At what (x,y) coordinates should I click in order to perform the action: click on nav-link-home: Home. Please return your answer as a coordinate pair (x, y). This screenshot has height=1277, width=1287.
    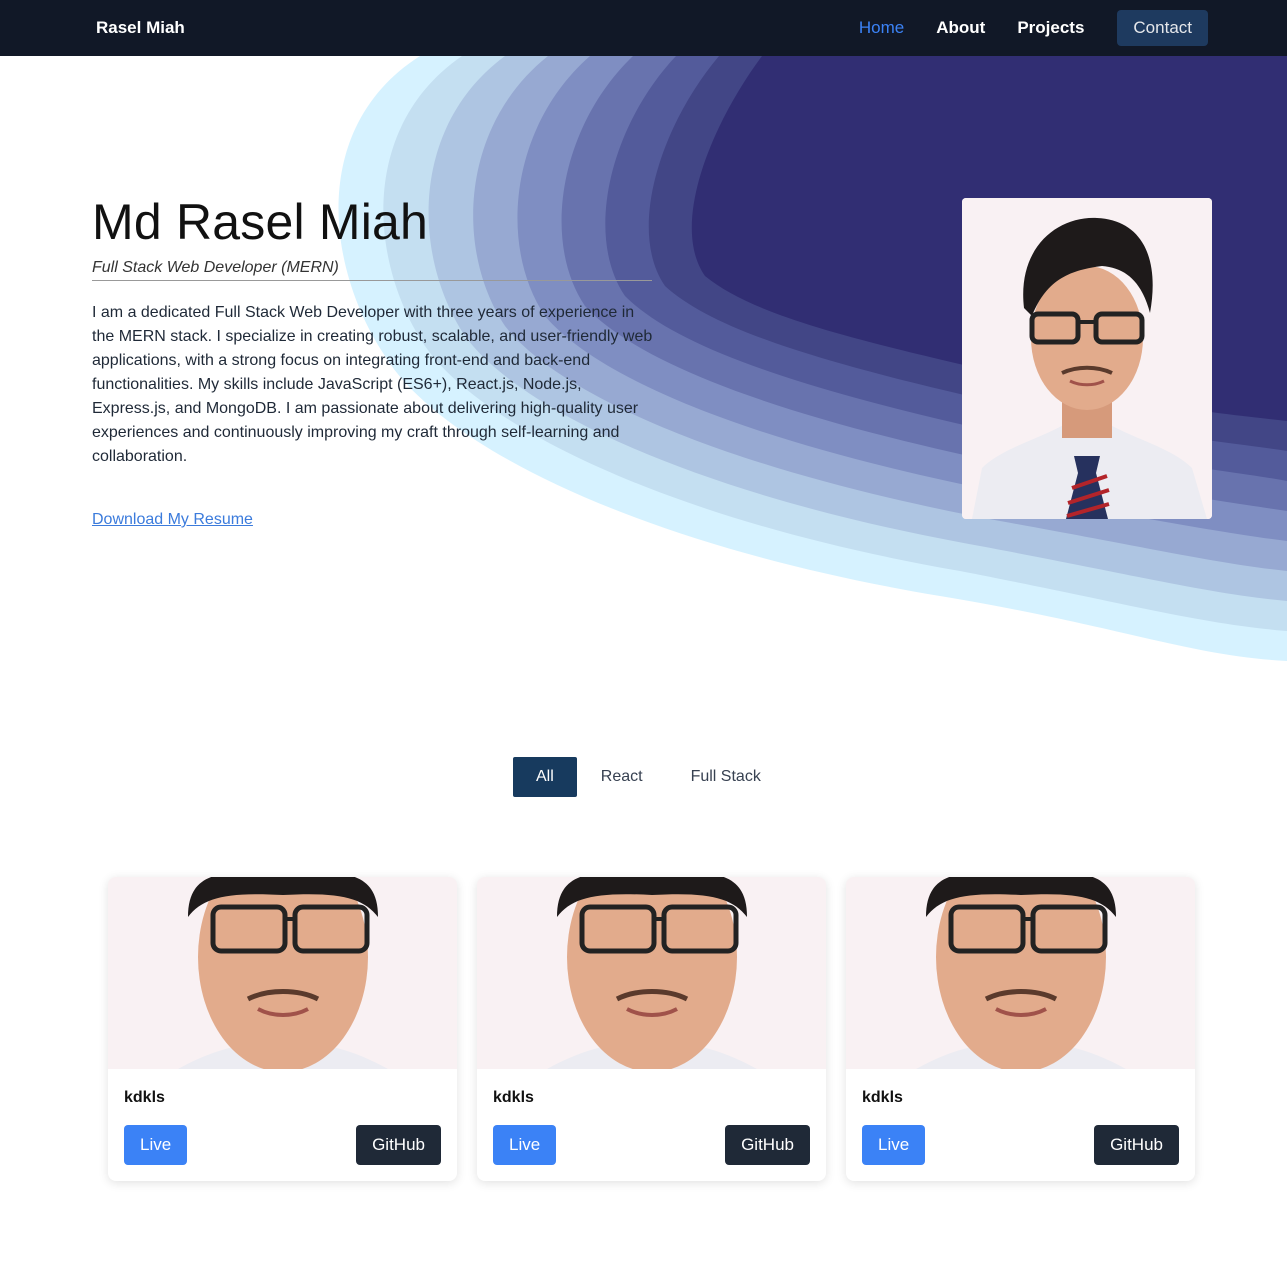
    Looking at the image, I should click on (881, 28).